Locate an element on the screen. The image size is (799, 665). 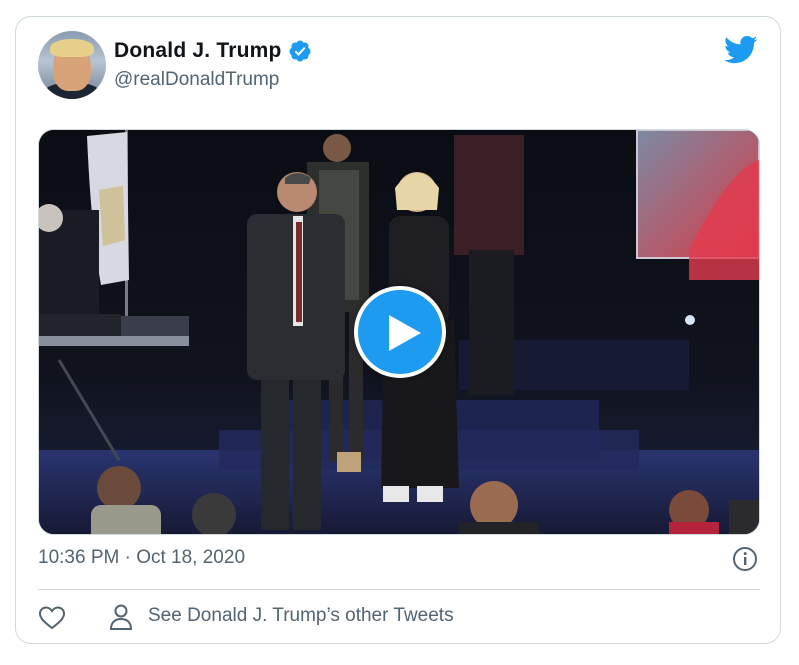
person-icon is located at coordinates (121, 617).